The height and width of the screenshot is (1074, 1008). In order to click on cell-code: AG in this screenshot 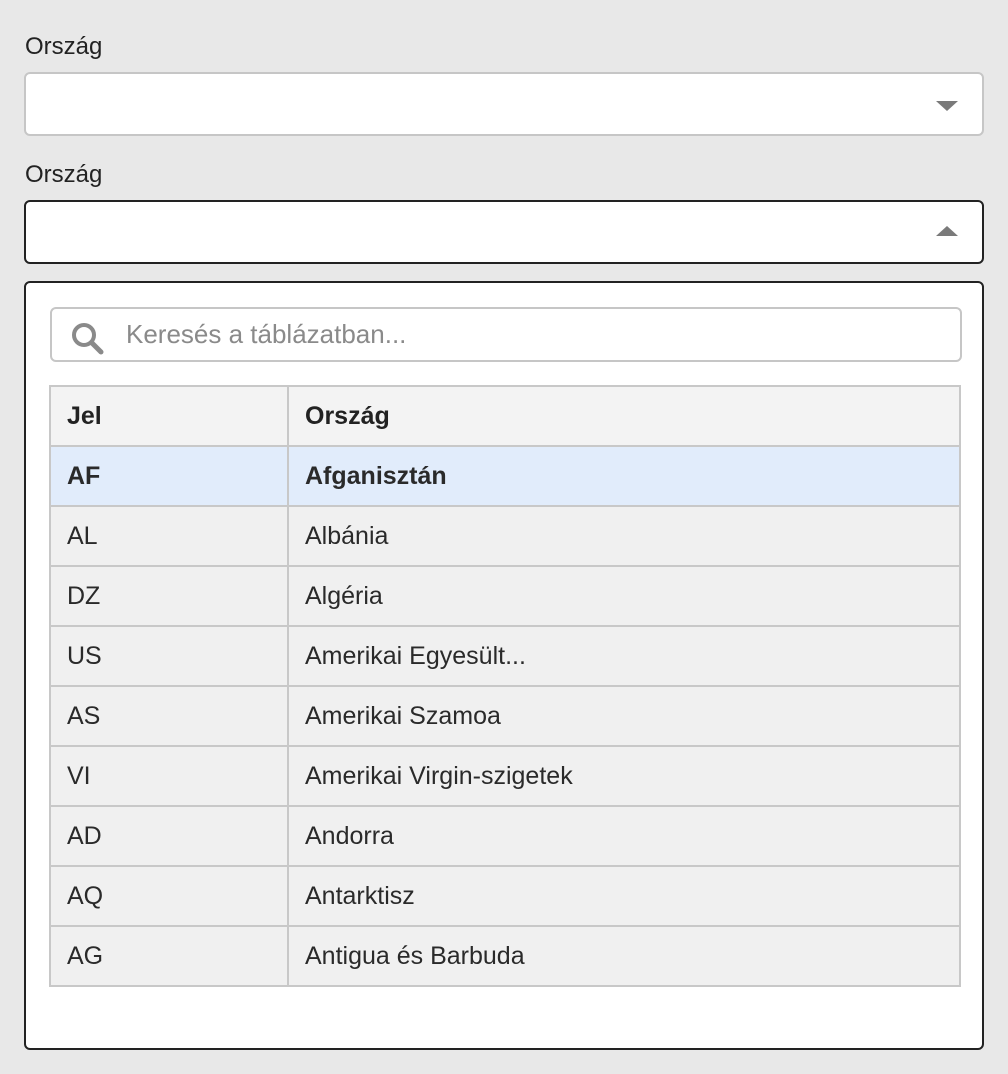, I will do `click(169, 956)`.